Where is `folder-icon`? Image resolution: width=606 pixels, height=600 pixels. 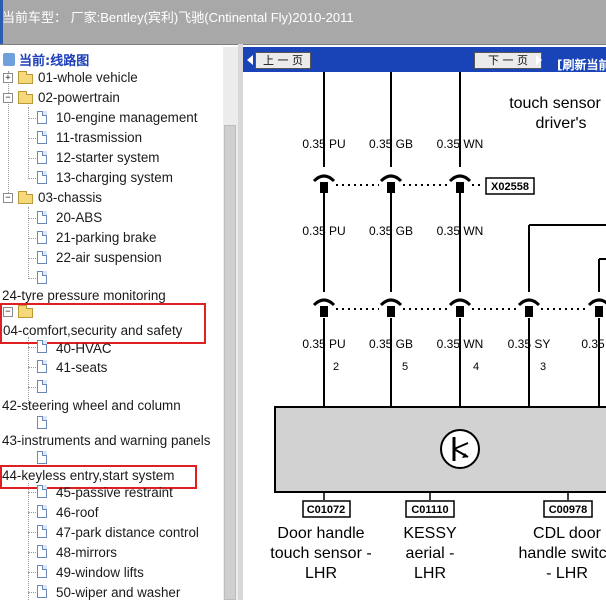
folder-icon is located at coordinates (25, 77).